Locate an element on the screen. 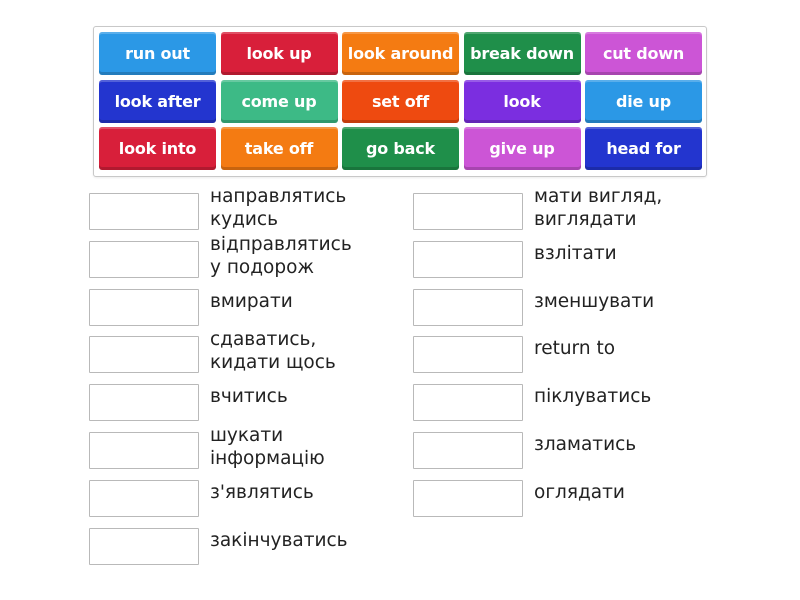 This screenshot has height=600, width=800. definition-label: оглядати is located at coordinates (579, 492).